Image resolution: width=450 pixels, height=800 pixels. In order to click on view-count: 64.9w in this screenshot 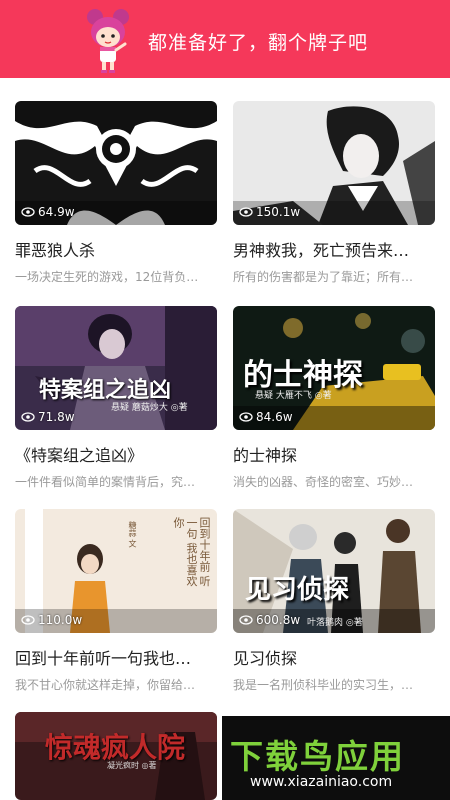, I will do `click(48, 212)`.